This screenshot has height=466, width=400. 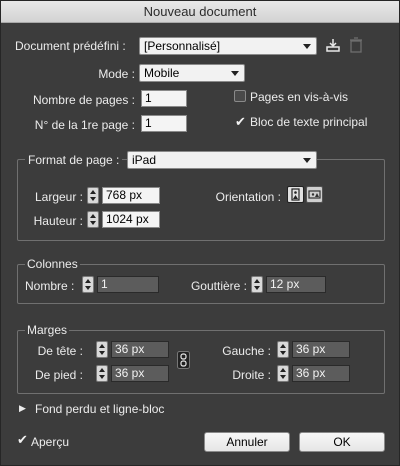 I want to click on pages-input: 1, so click(x=164, y=98).